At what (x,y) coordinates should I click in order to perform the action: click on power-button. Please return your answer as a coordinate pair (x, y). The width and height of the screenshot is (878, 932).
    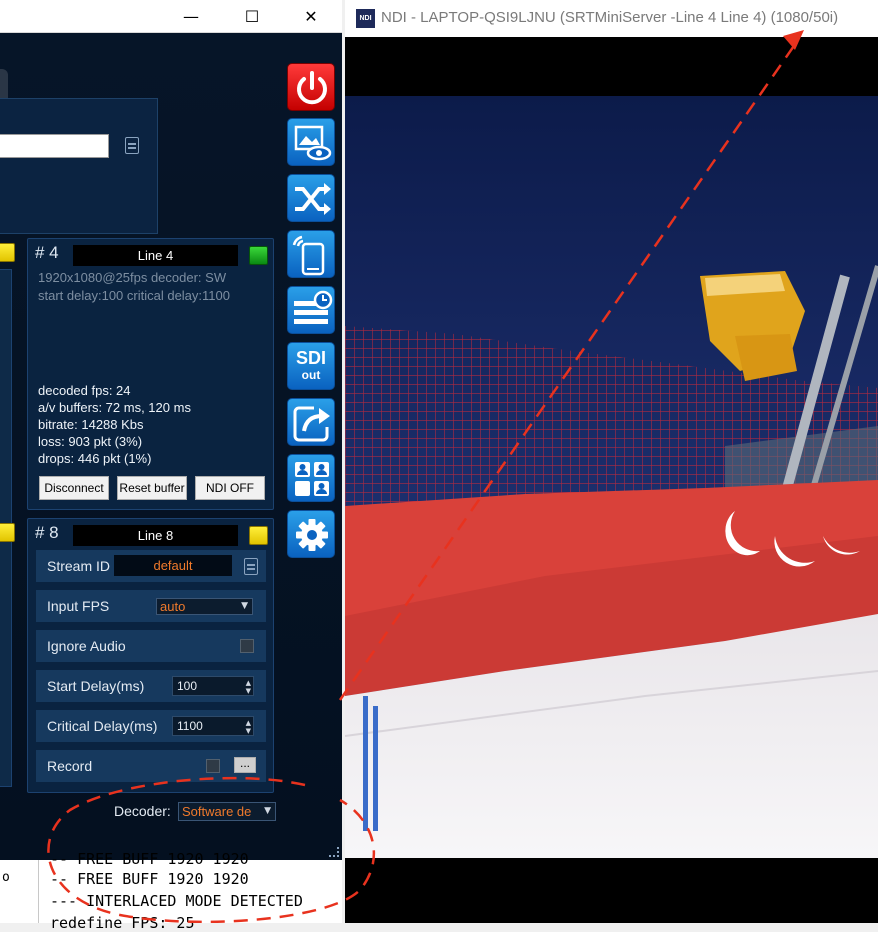
    Looking at the image, I should click on (311, 87).